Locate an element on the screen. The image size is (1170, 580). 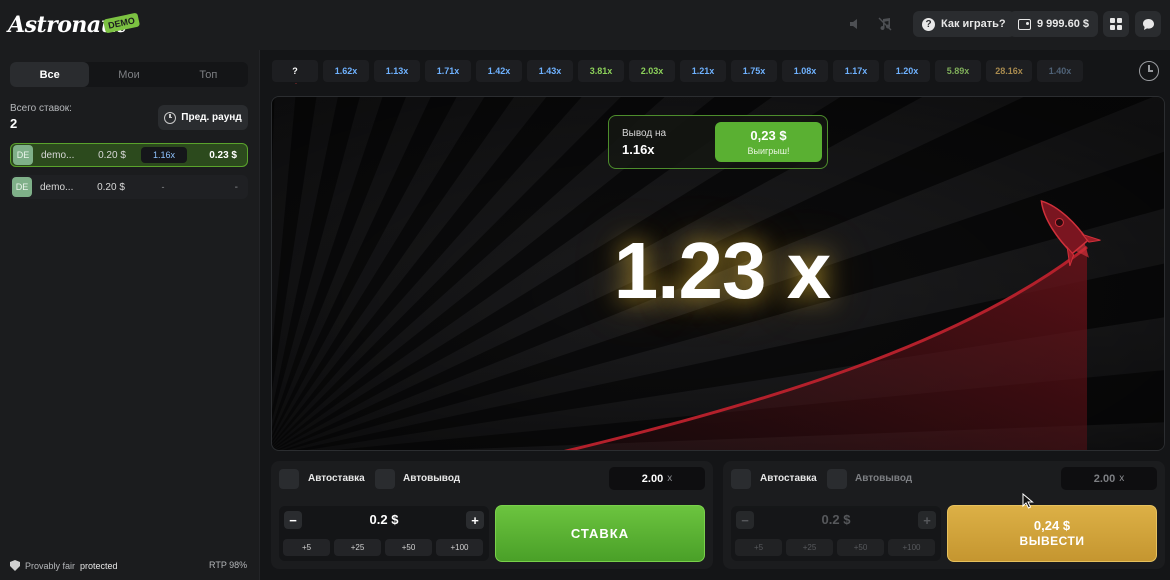
bet-row: DE demo... 0.20 $ - - is located at coordinates (129, 187).